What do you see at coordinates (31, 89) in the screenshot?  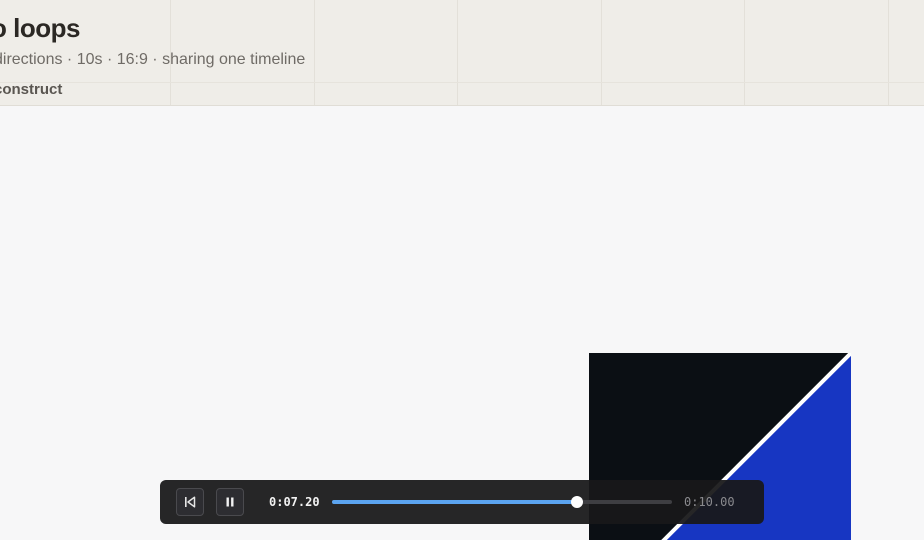 I see `breadcrumb: construct` at bounding box center [31, 89].